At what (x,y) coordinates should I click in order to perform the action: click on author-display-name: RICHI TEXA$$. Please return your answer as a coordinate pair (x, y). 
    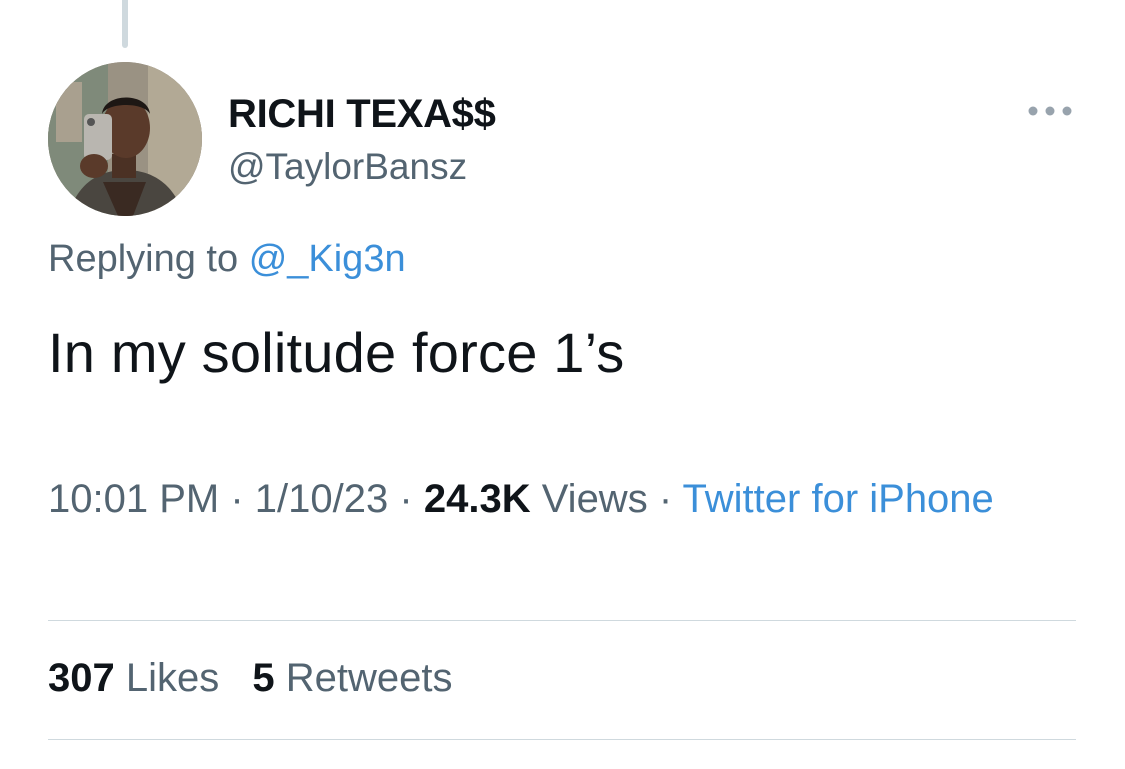
    Looking at the image, I should click on (362, 114).